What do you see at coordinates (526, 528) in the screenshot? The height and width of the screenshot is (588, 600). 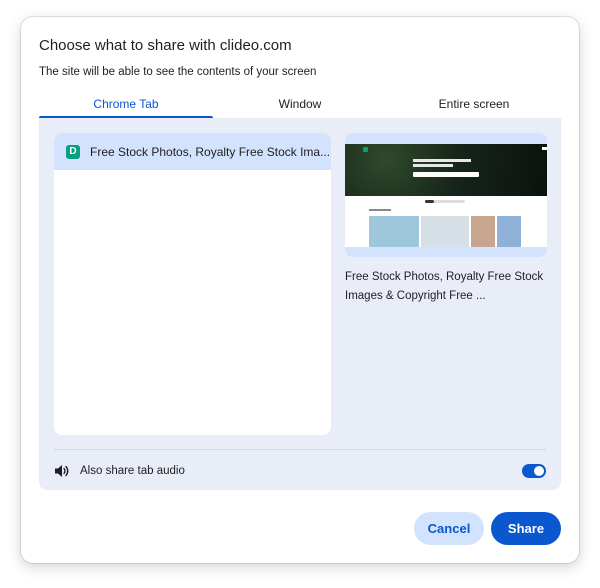 I see `share-button: Share` at bounding box center [526, 528].